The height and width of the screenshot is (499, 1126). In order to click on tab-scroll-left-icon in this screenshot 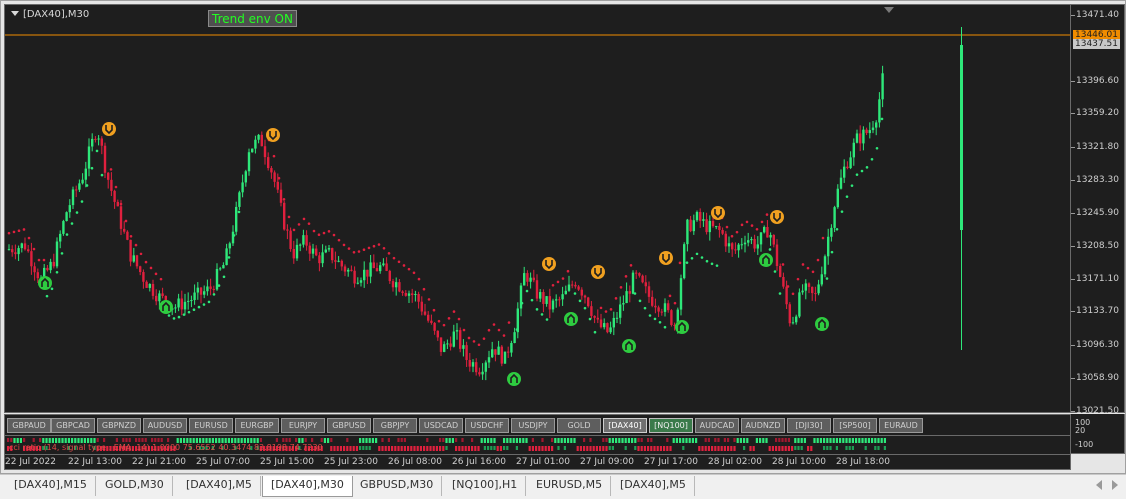, I will do `click(1099, 485)`.